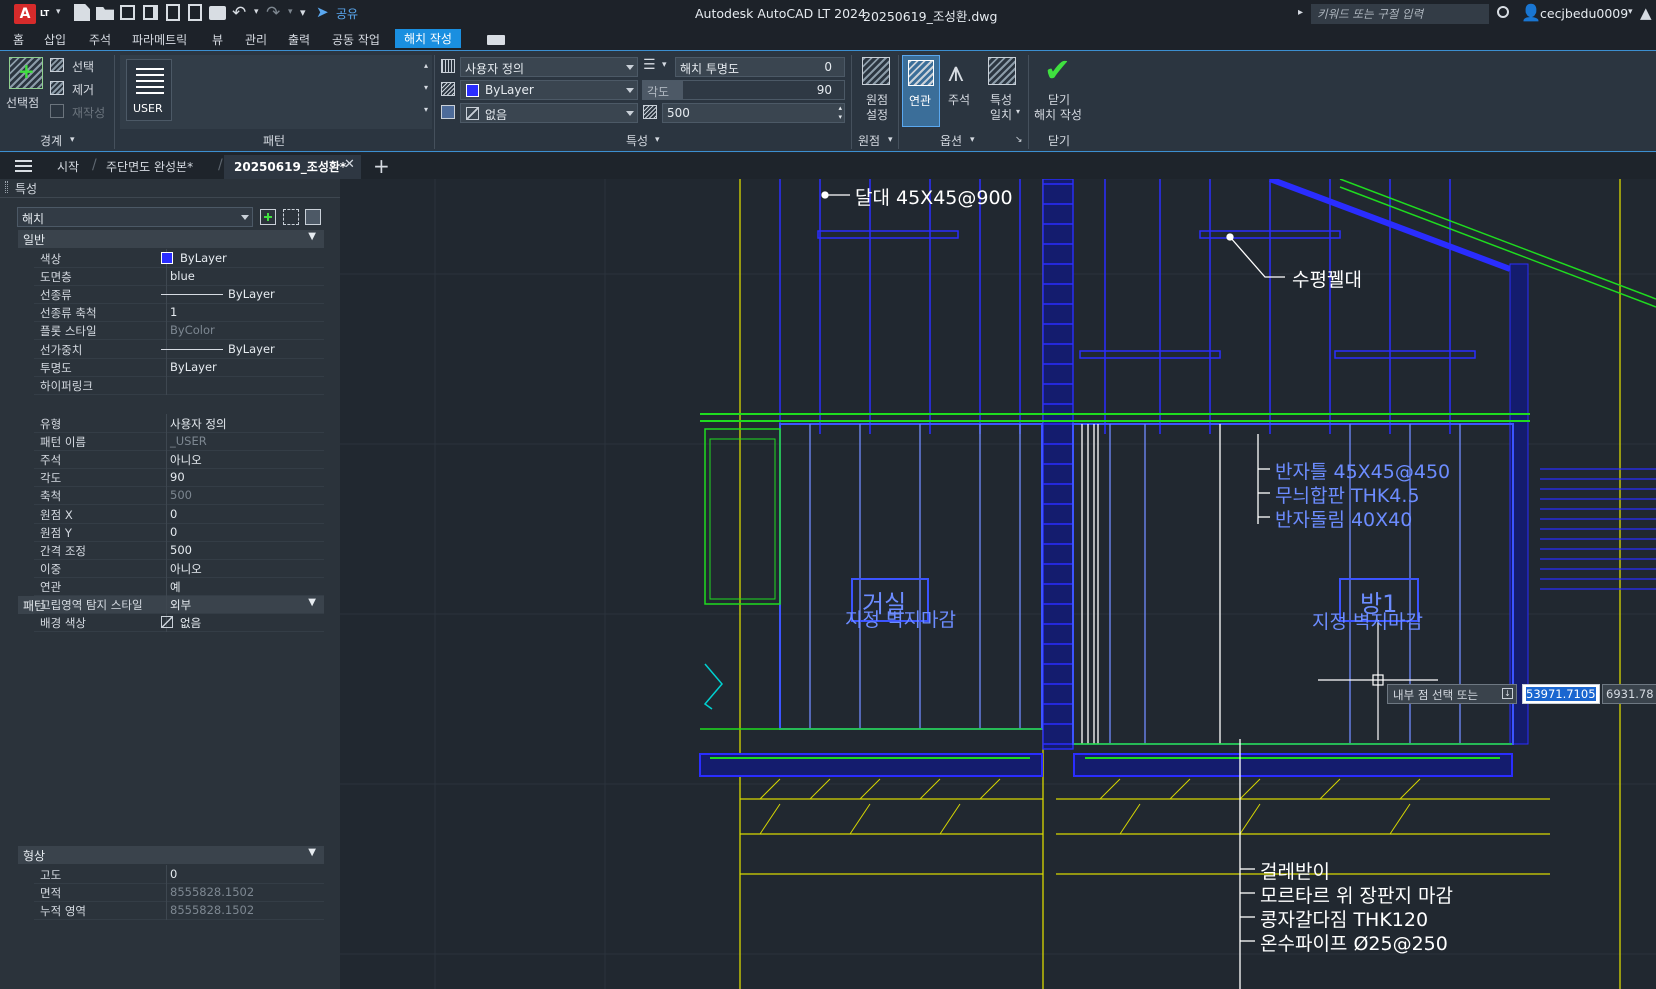 The width and height of the screenshot is (1656, 989). I want to click on collapse-icon: ▼, so click(312, 852).